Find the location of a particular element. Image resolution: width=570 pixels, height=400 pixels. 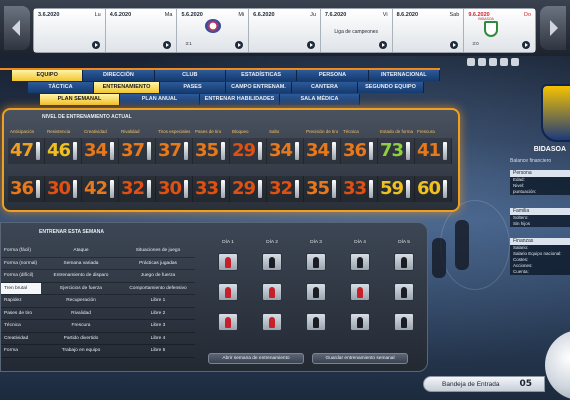

nav-tab: Plan semanal is located at coordinates (80, 99).